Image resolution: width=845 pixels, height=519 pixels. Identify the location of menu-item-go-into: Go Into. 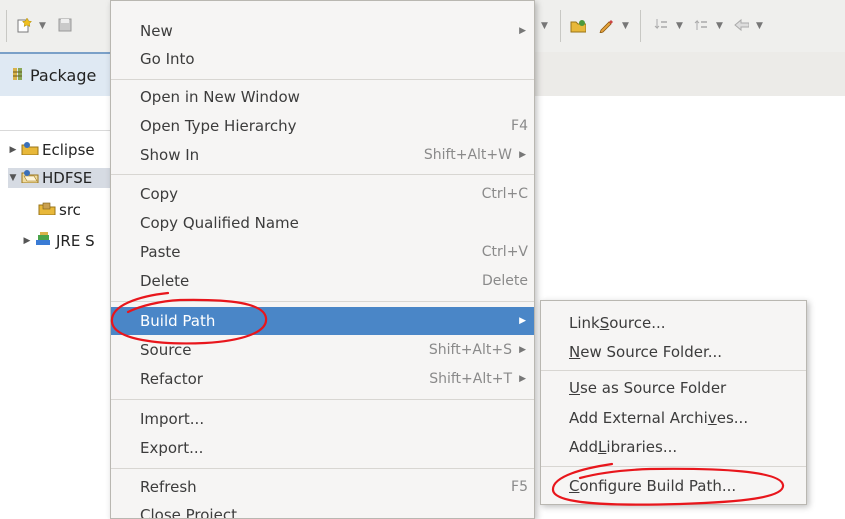
(322, 59).